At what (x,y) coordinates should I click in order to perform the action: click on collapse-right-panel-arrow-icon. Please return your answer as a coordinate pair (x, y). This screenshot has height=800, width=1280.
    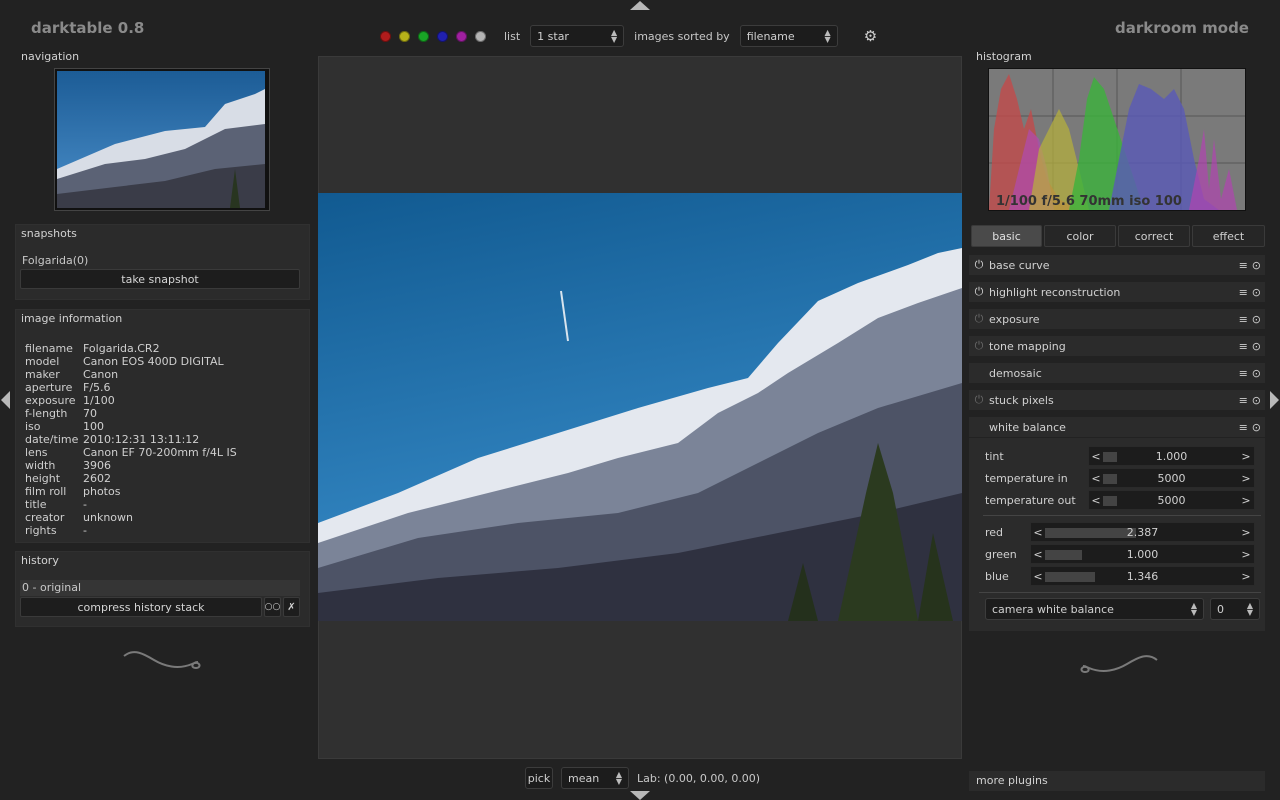
    Looking at the image, I should click on (1274, 400).